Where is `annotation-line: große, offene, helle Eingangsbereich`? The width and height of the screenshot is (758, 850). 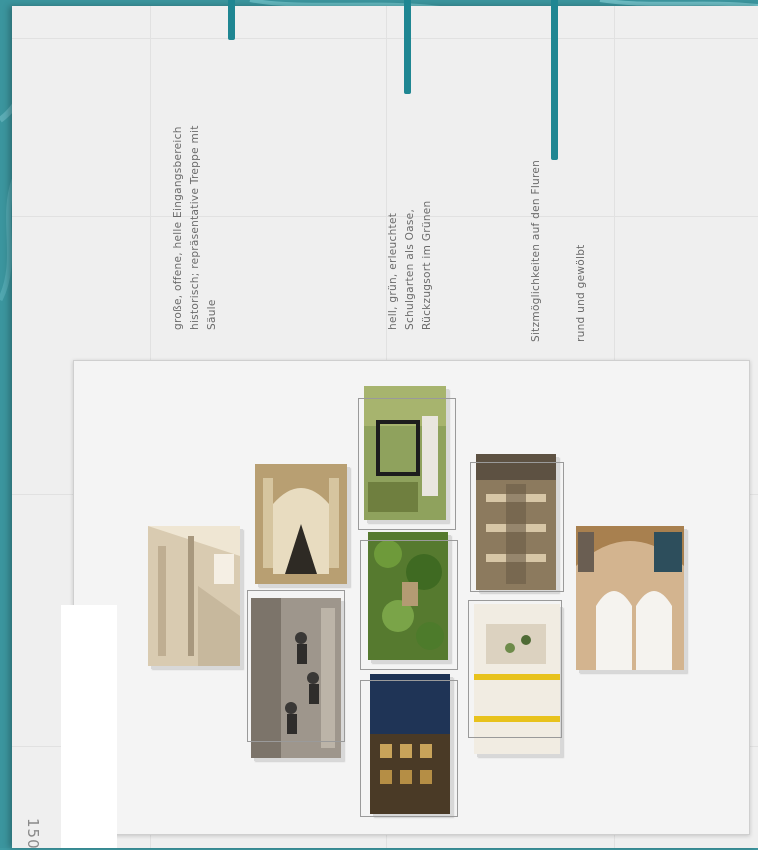
annotation-line: große, offene, helle Eingangsbereich is located at coordinates (178, 228).